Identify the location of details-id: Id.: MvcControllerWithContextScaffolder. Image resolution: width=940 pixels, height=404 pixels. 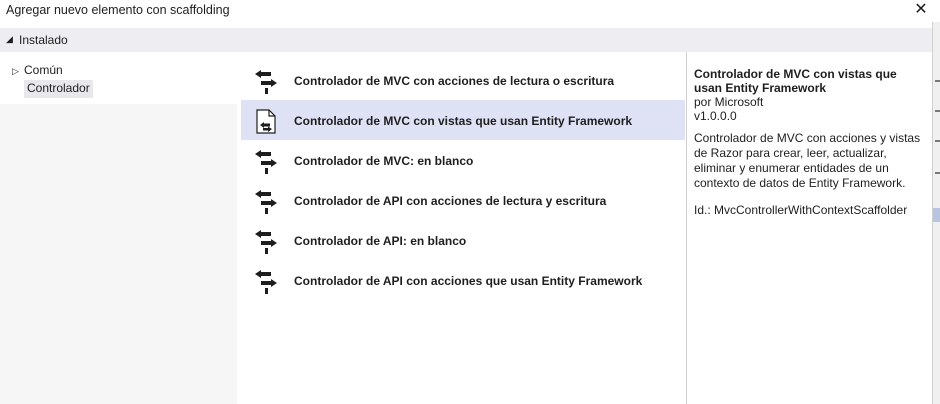
(801, 210).